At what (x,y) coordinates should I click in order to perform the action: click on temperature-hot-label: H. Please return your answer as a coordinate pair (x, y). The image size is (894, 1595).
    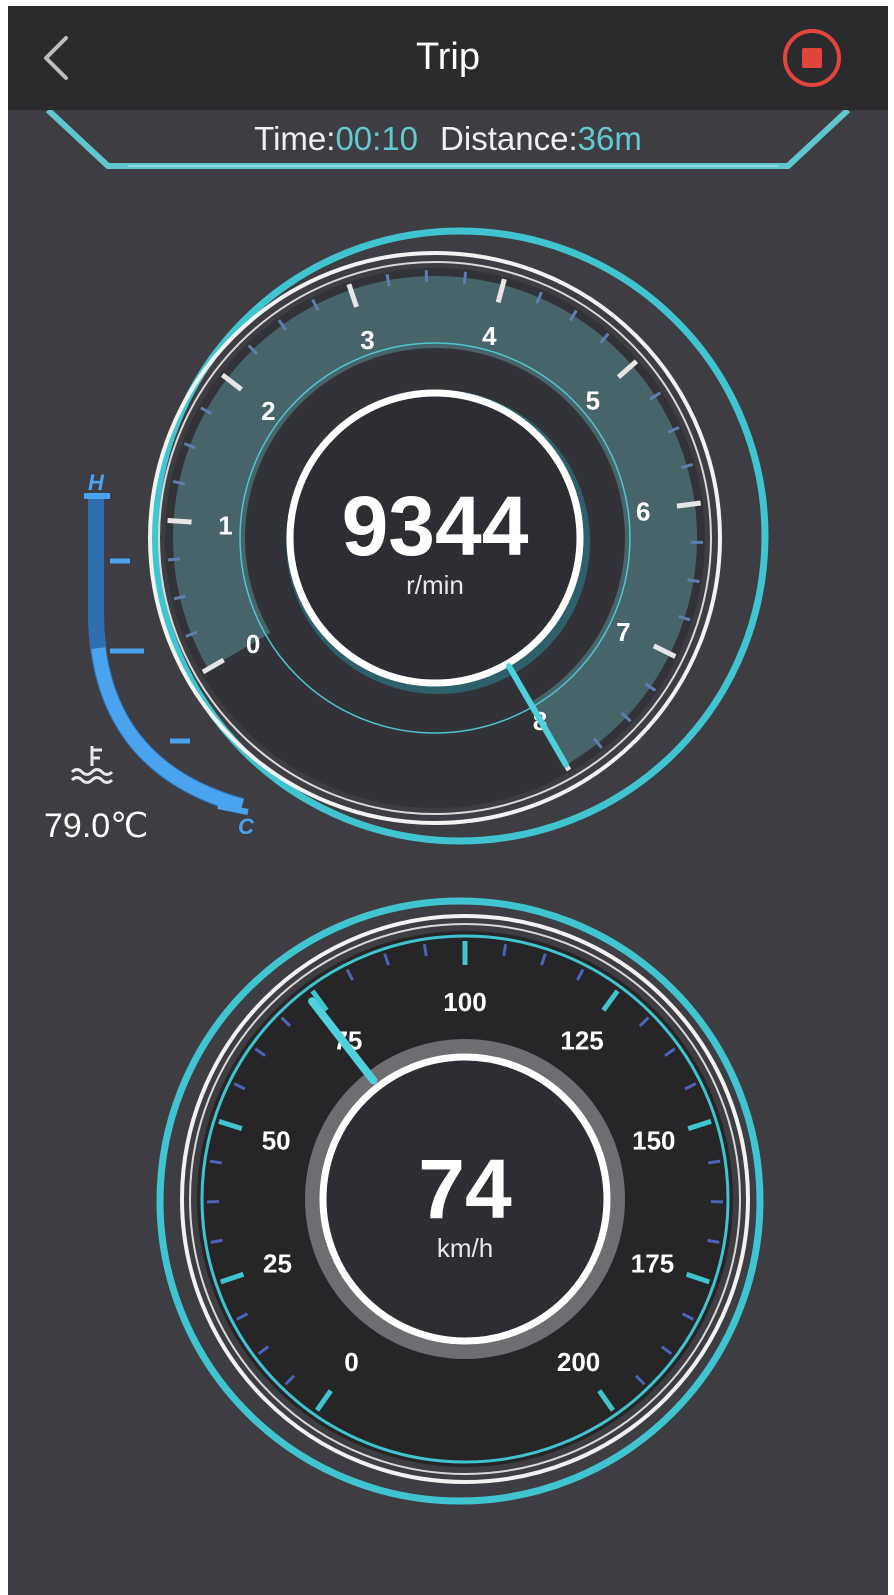
    Looking at the image, I should click on (96, 482).